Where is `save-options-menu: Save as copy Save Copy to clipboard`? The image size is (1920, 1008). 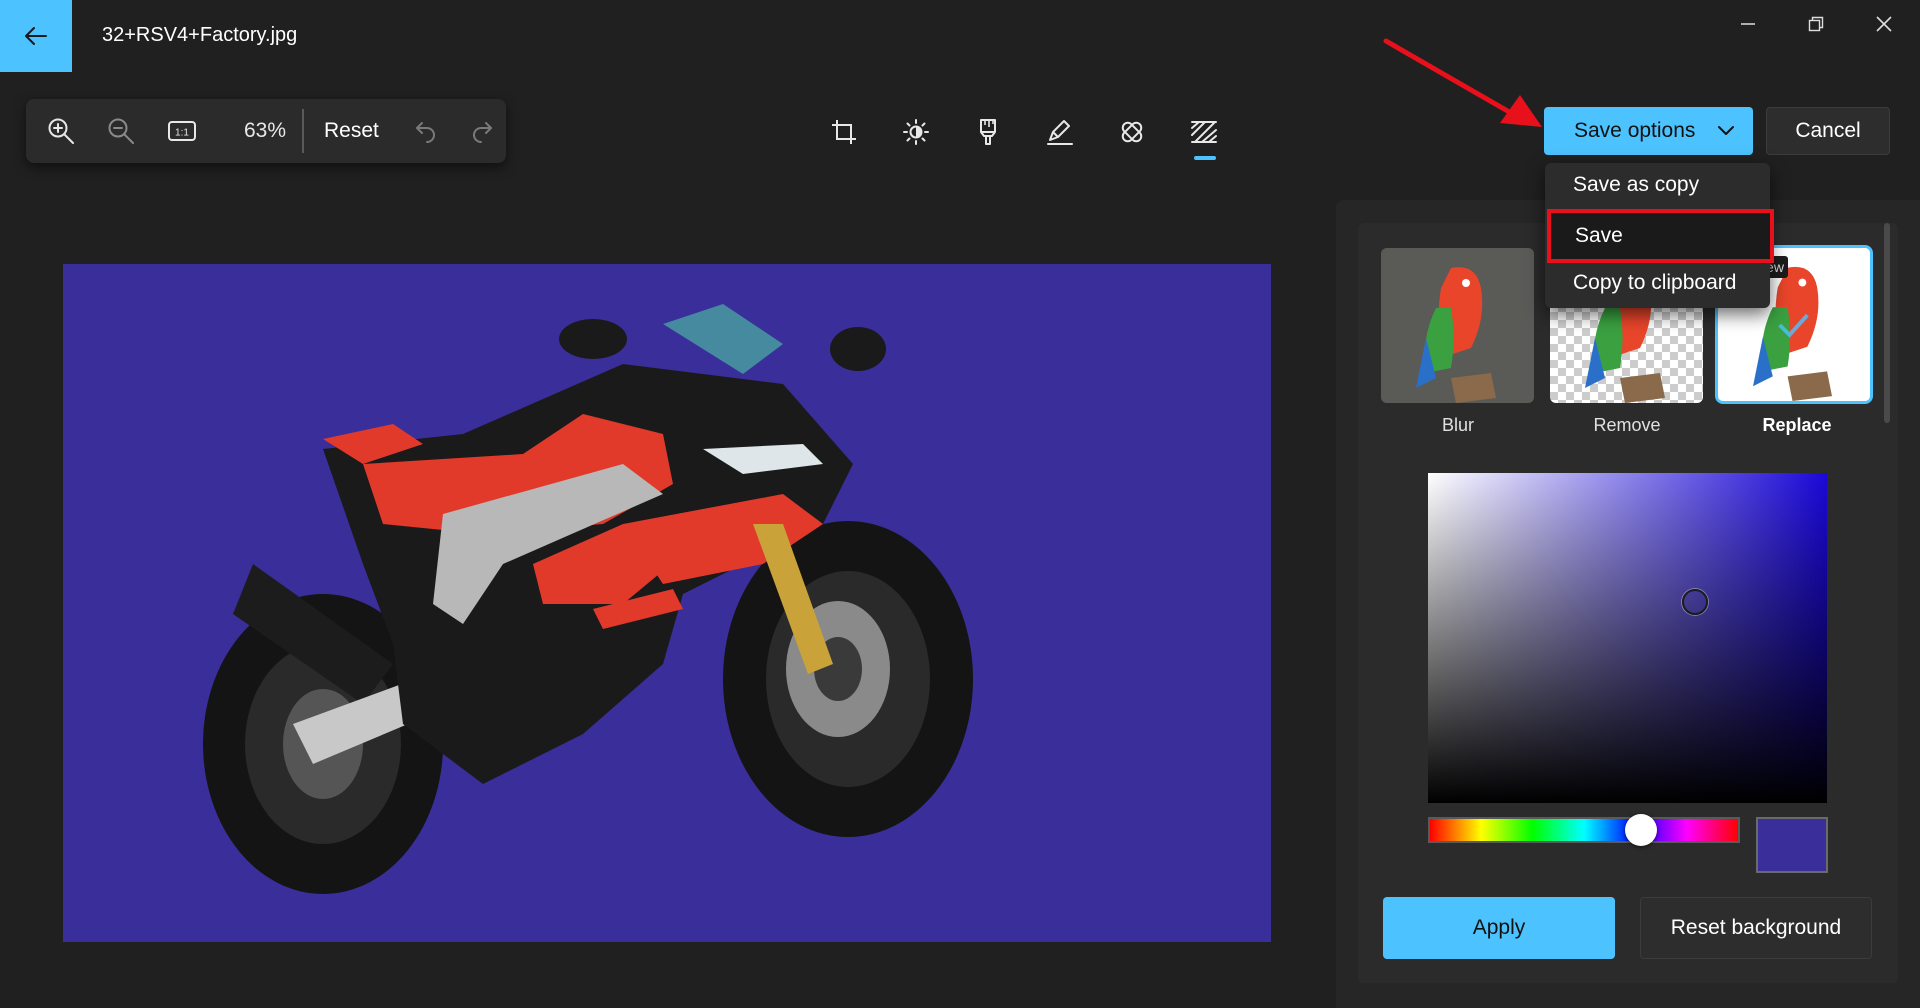
save-options-menu: Save as copy Save Copy to clipboard is located at coordinates (1659, 235).